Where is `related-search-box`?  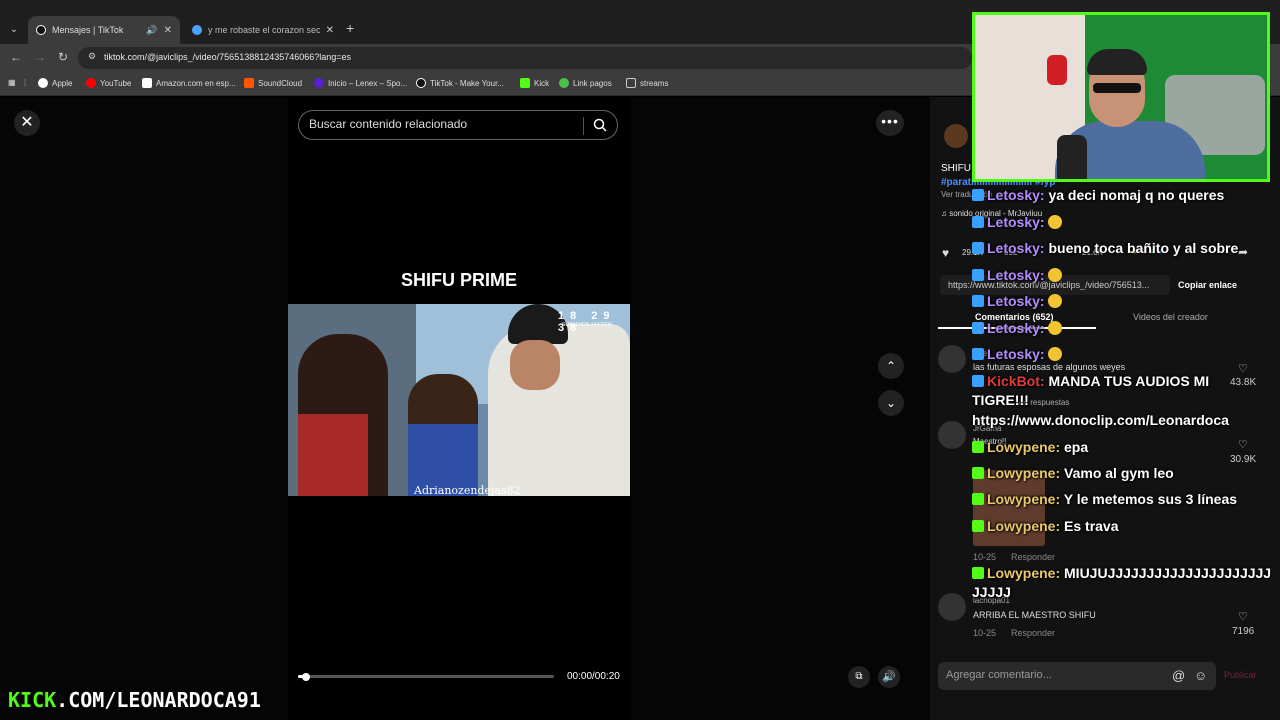 related-search-box is located at coordinates (458, 125).